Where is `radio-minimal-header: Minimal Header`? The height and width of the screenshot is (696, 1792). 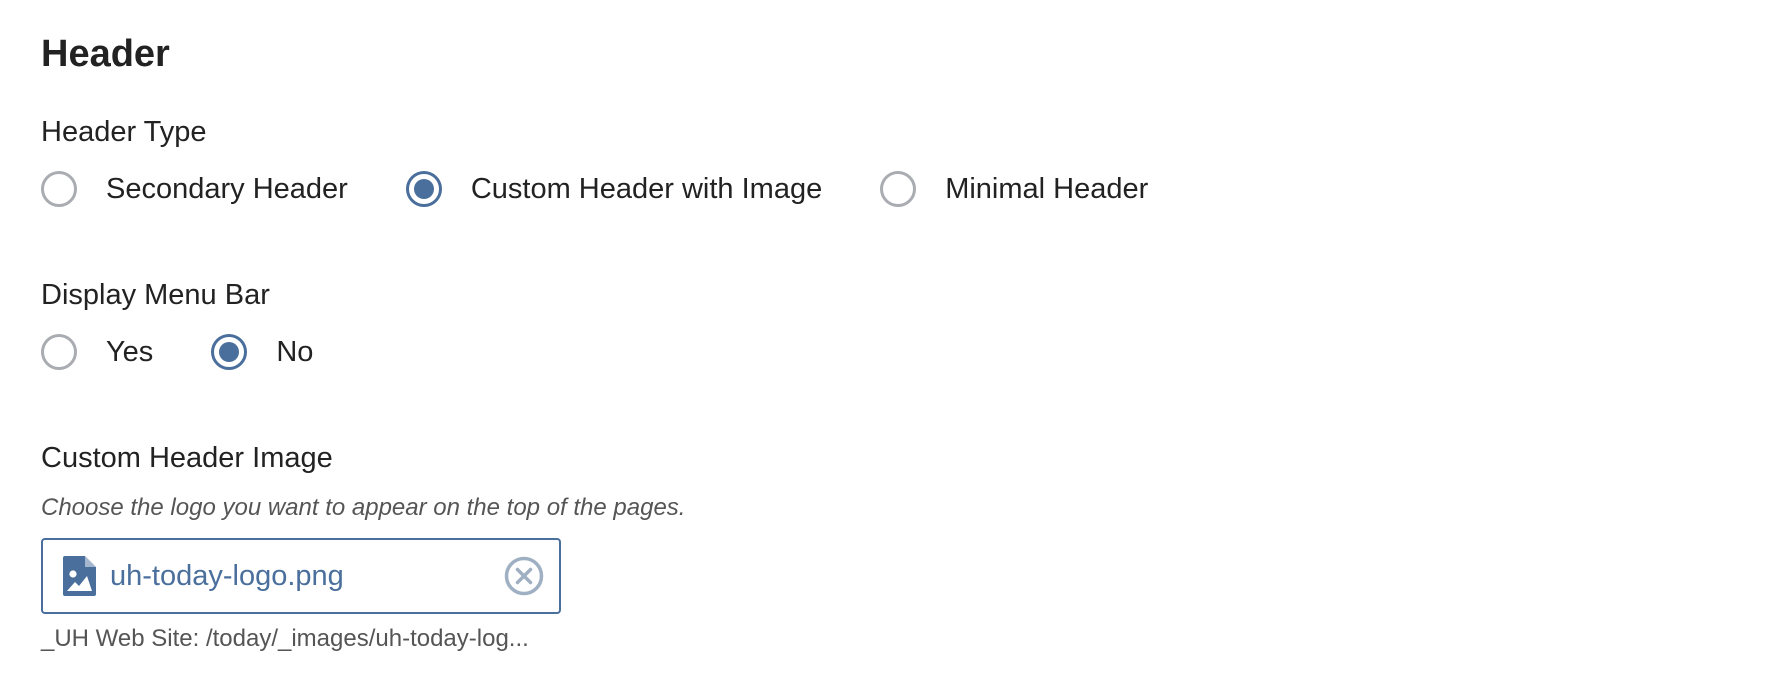
radio-minimal-header: Minimal Header is located at coordinates (1014, 189).